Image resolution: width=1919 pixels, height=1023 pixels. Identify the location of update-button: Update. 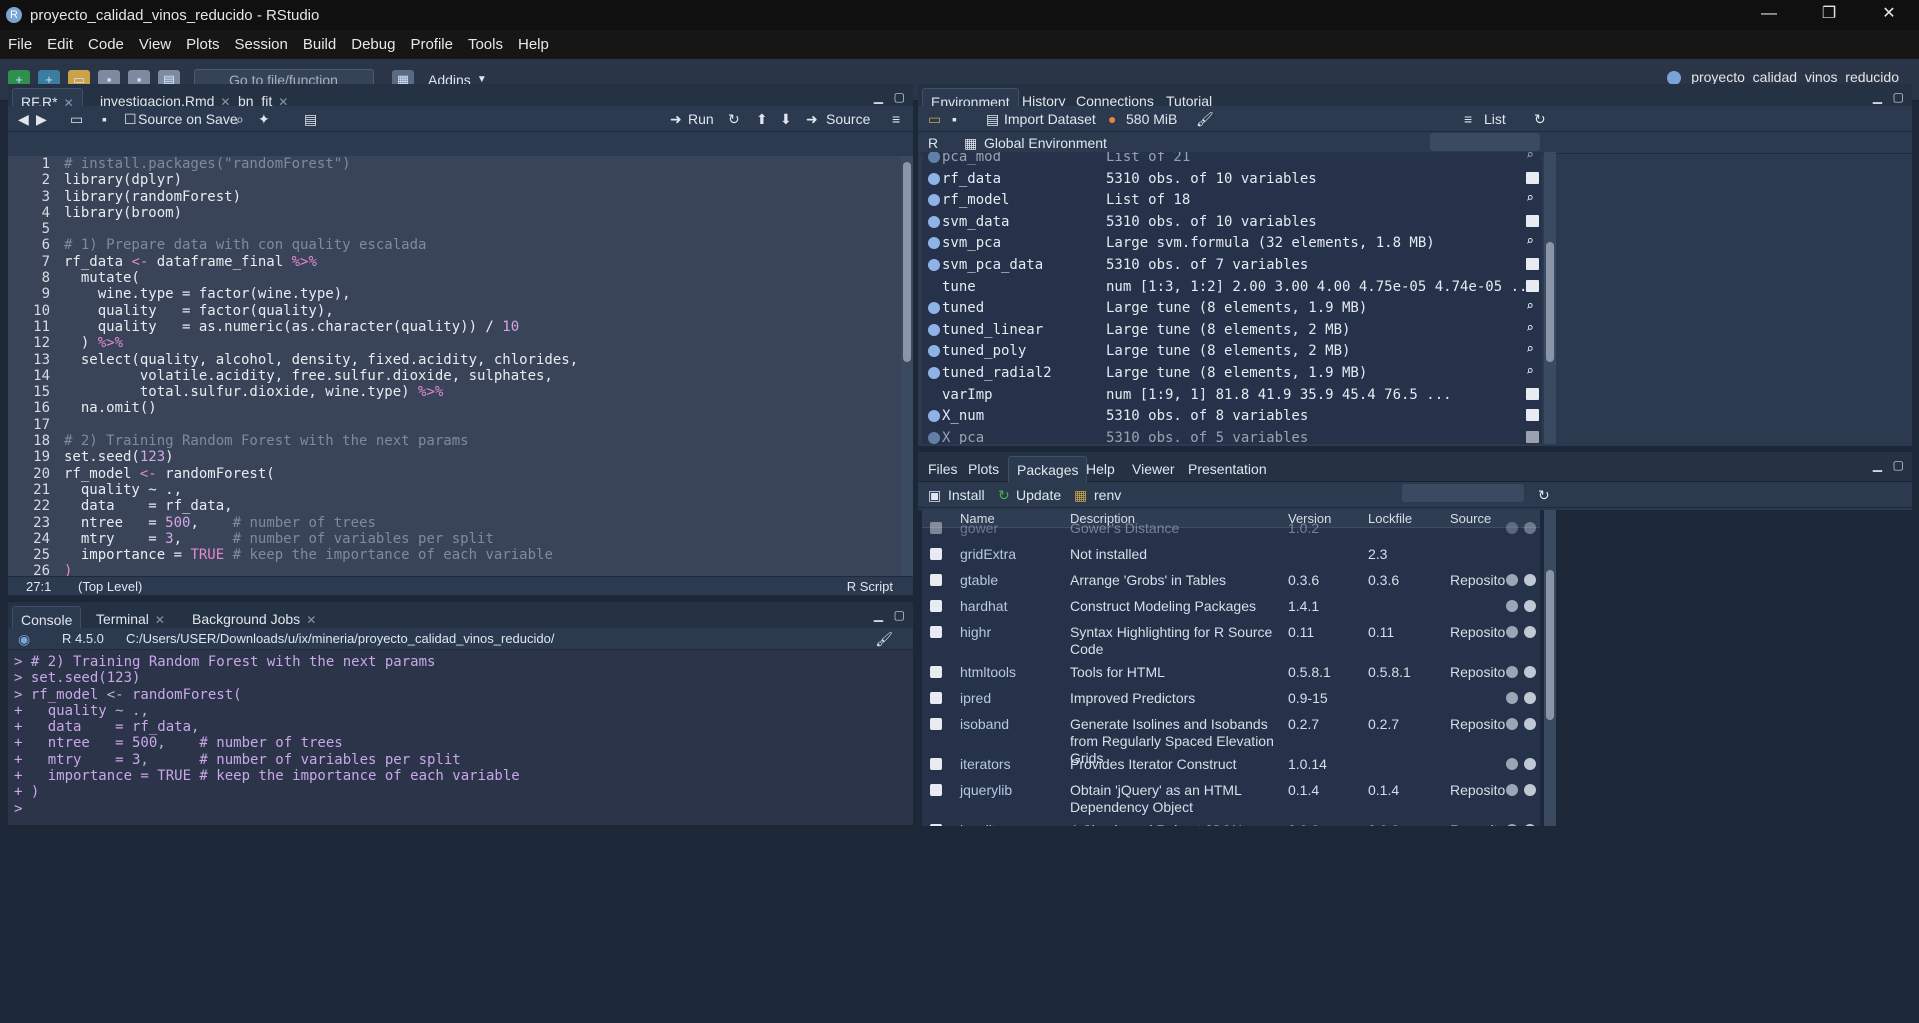
(1038, 495).